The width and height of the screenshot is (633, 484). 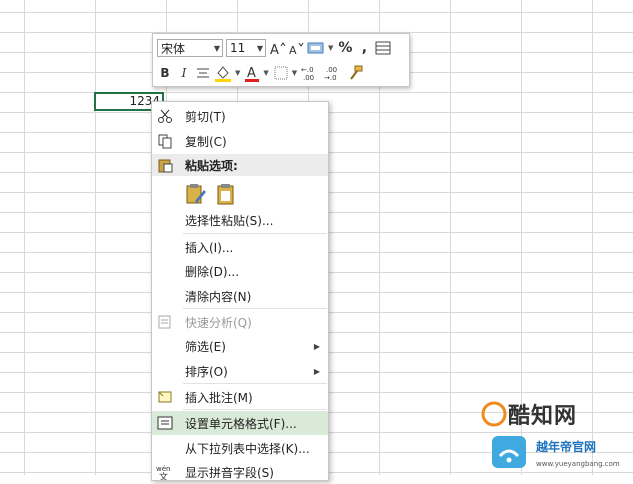 What do you see at coordinates (165, 423) in the screenshot?
I see `format-cells-icon` at bounding box center [165, 423].